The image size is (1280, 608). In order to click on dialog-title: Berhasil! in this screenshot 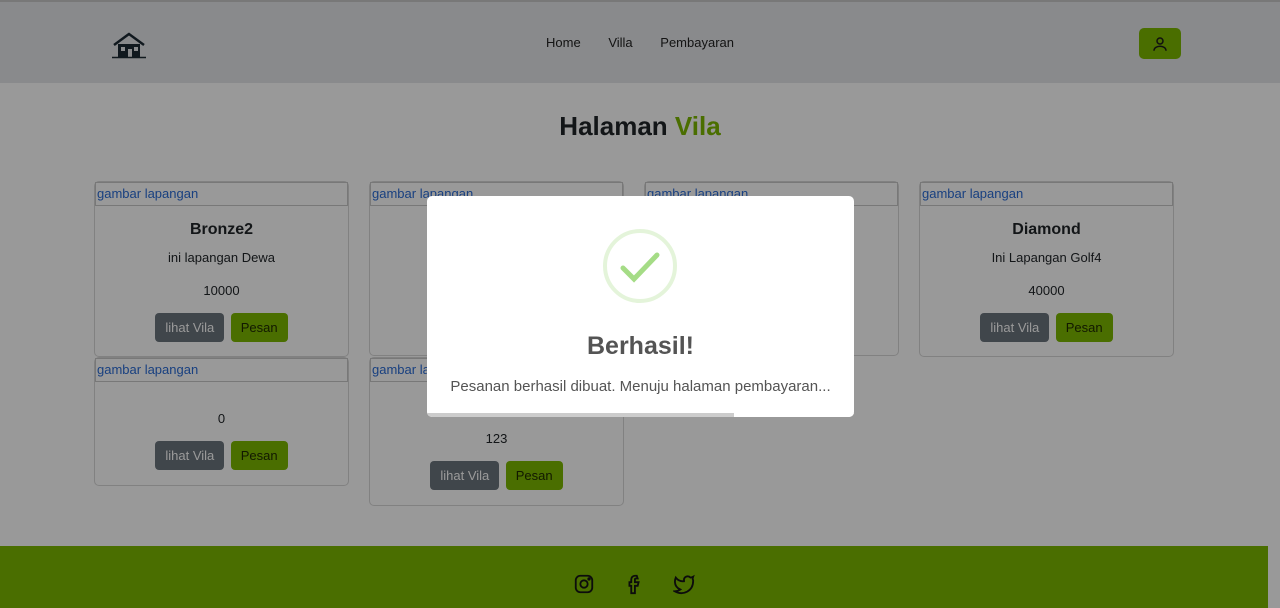, I will do `click(640, 346)`.